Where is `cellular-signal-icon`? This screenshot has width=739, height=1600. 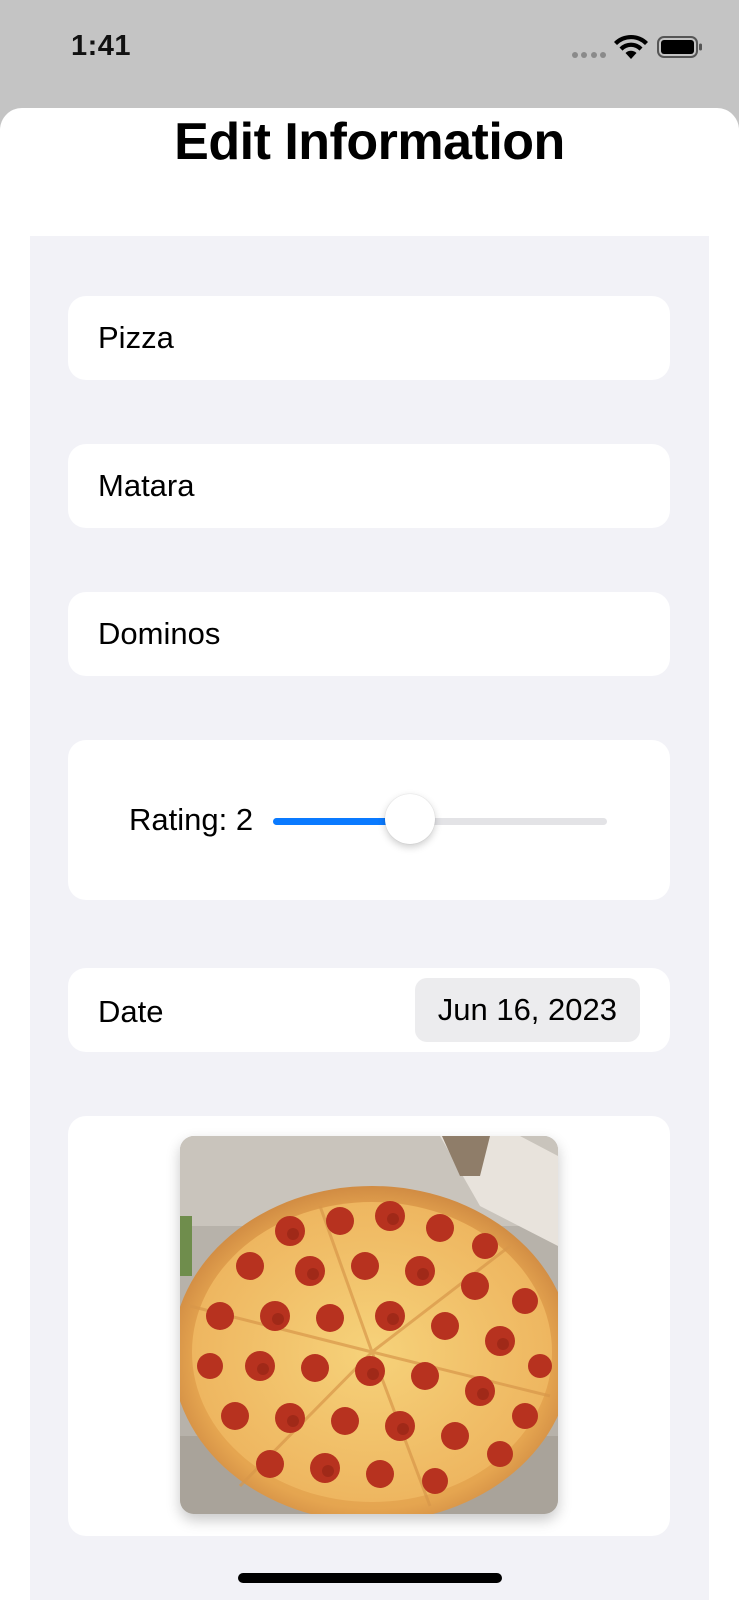 cellular-signal-icon is located at coordinates (589, 55).